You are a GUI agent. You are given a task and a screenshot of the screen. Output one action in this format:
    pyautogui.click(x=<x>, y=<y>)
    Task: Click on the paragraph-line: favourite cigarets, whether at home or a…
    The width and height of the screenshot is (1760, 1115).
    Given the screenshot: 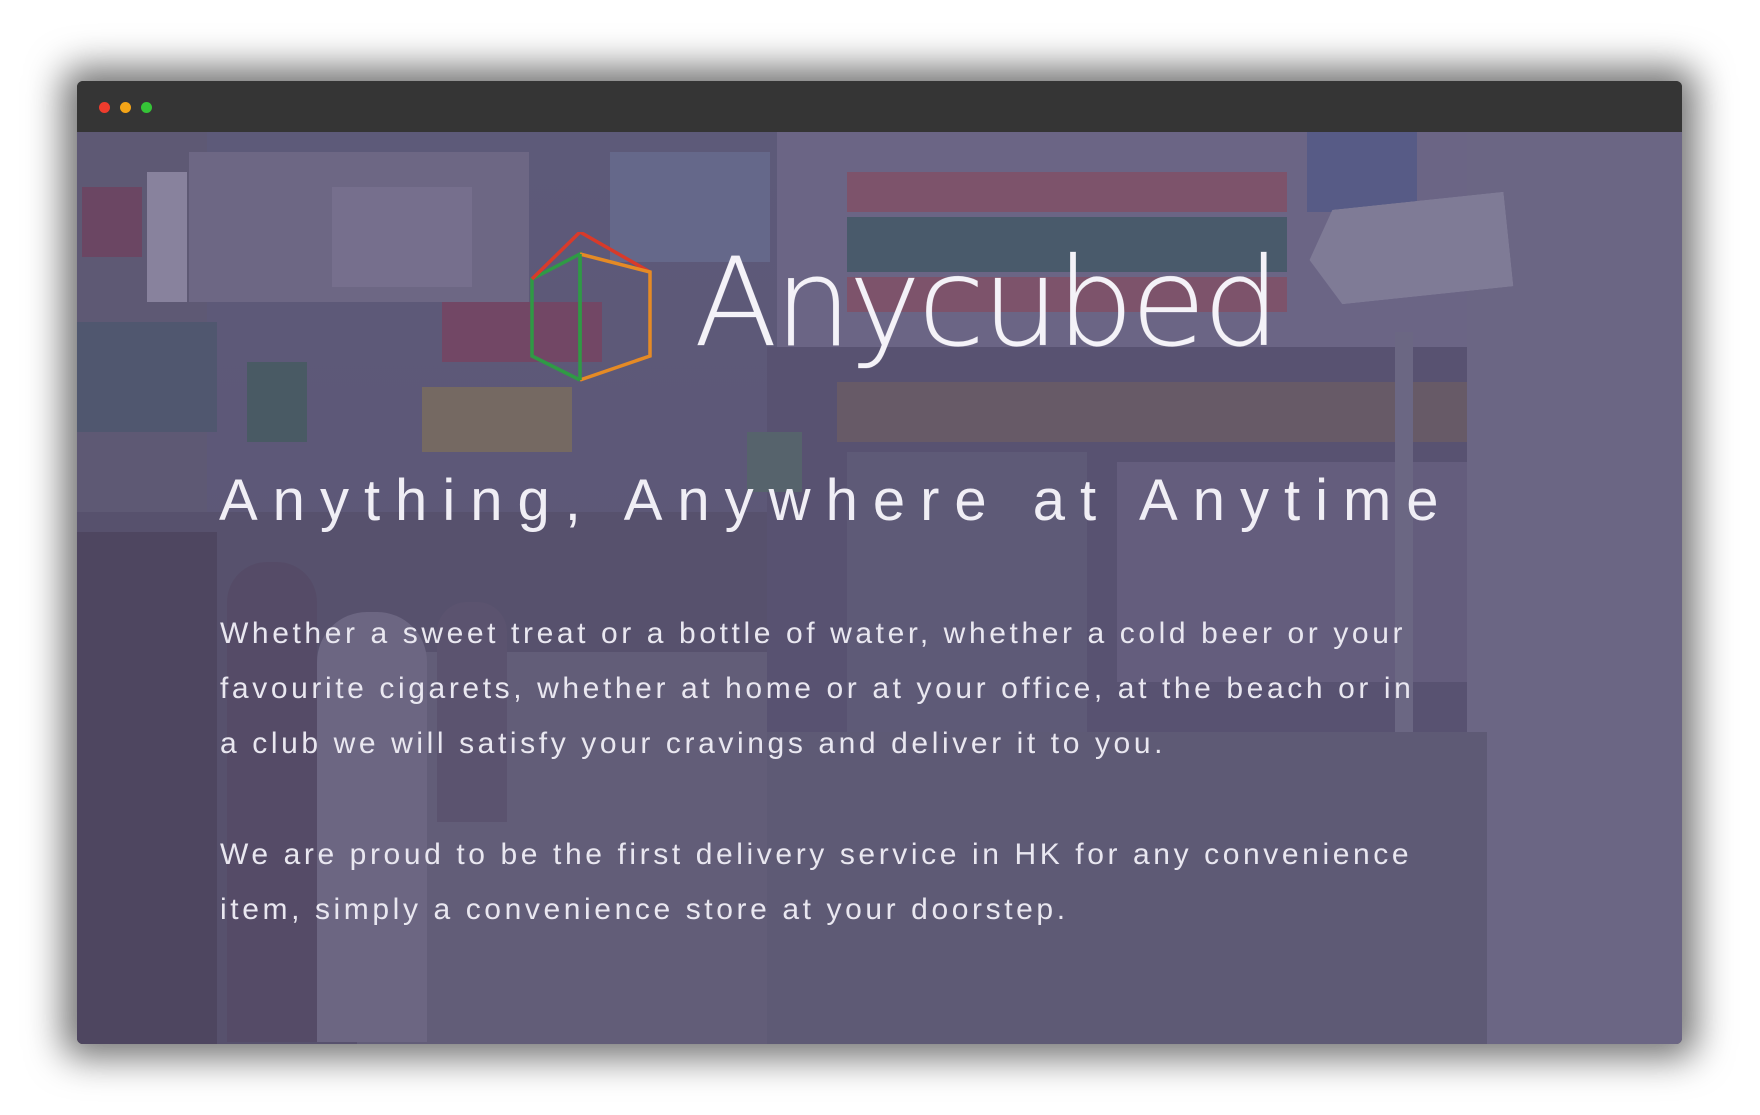 What is the action you would take?
    pyautogui.click(x=817, y=688)
    